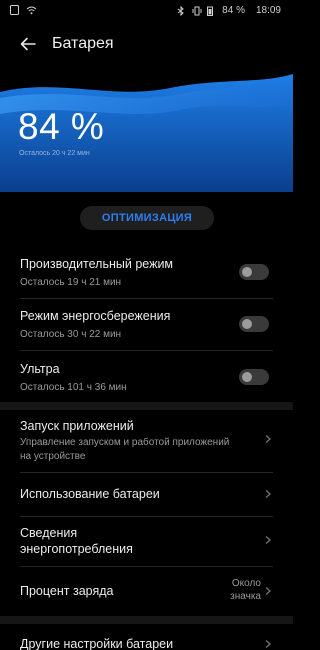 The width and height of the screenshot is (320, 650). What do you see at coordinates (76, 541) in the screenshot?
I see `power-consumption-title: Сведения энергопотребления` at bounding box center [76, 541].